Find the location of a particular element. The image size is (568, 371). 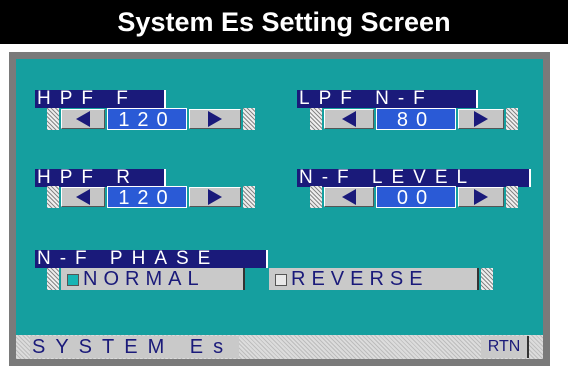

hpf-r-control: 120 is located at coordinates (153, 197).